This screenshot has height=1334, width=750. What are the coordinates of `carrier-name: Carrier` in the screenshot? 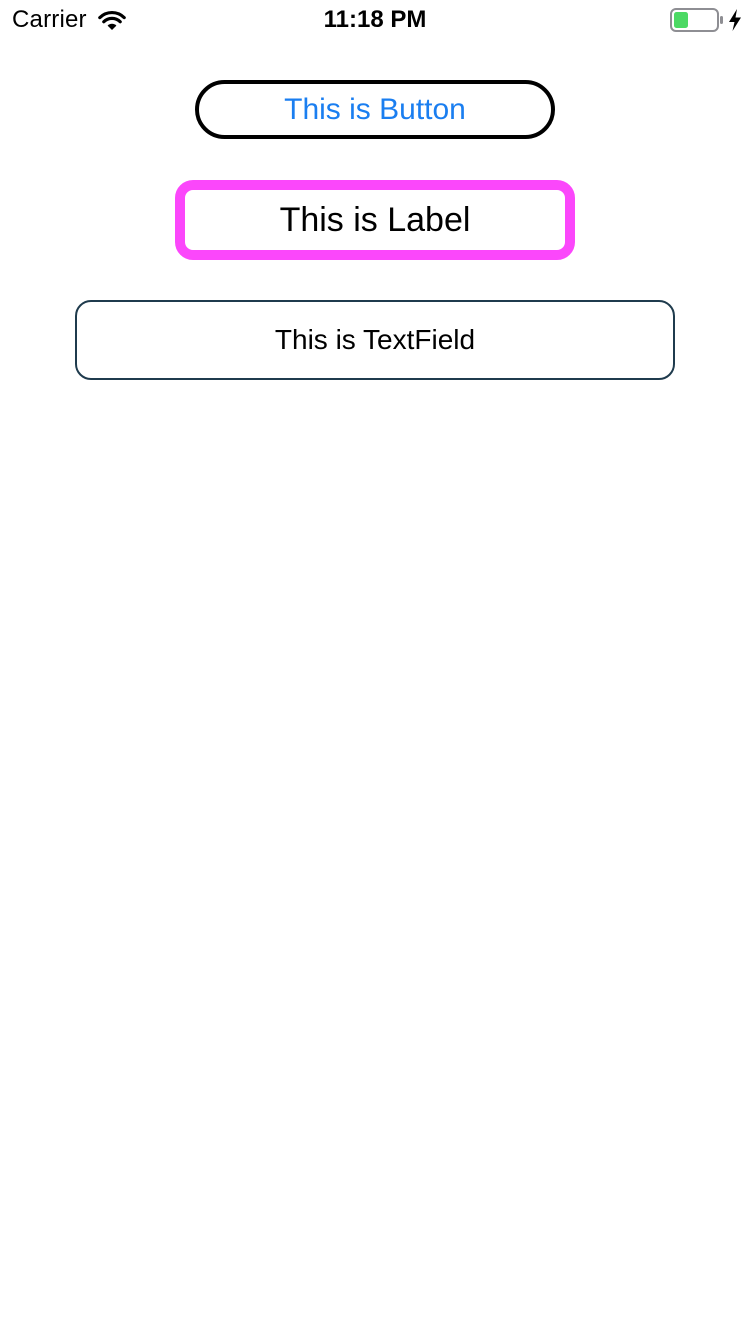 It's located at (49, 19).